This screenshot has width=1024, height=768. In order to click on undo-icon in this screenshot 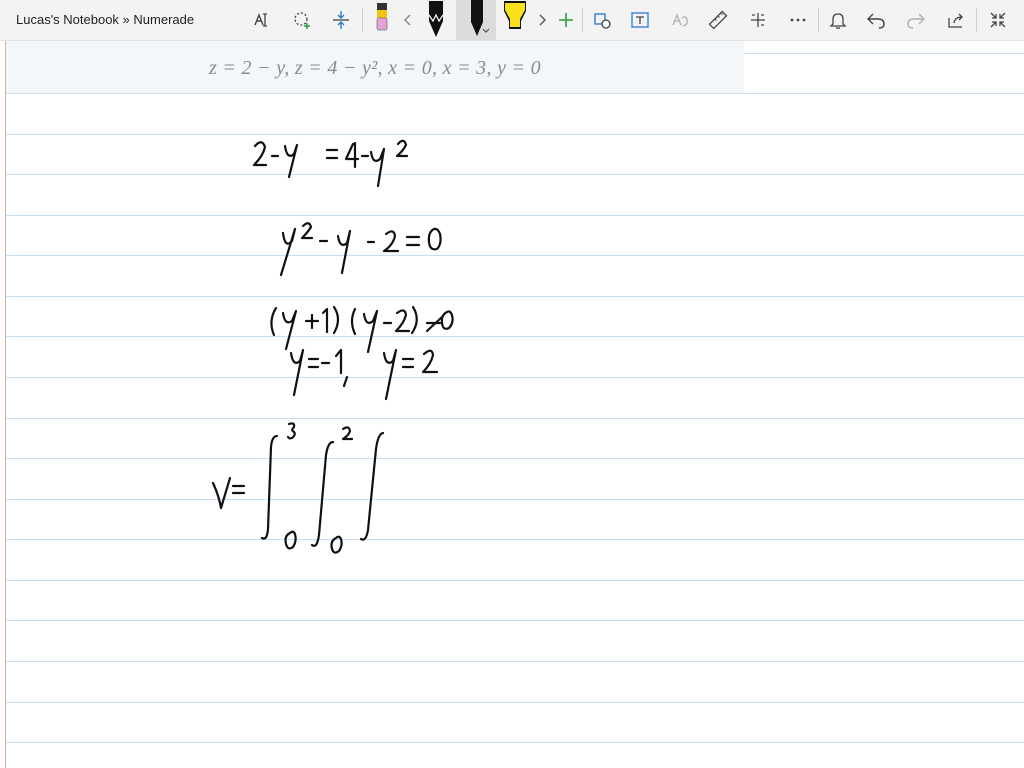, I will do `click(876, 20)`.